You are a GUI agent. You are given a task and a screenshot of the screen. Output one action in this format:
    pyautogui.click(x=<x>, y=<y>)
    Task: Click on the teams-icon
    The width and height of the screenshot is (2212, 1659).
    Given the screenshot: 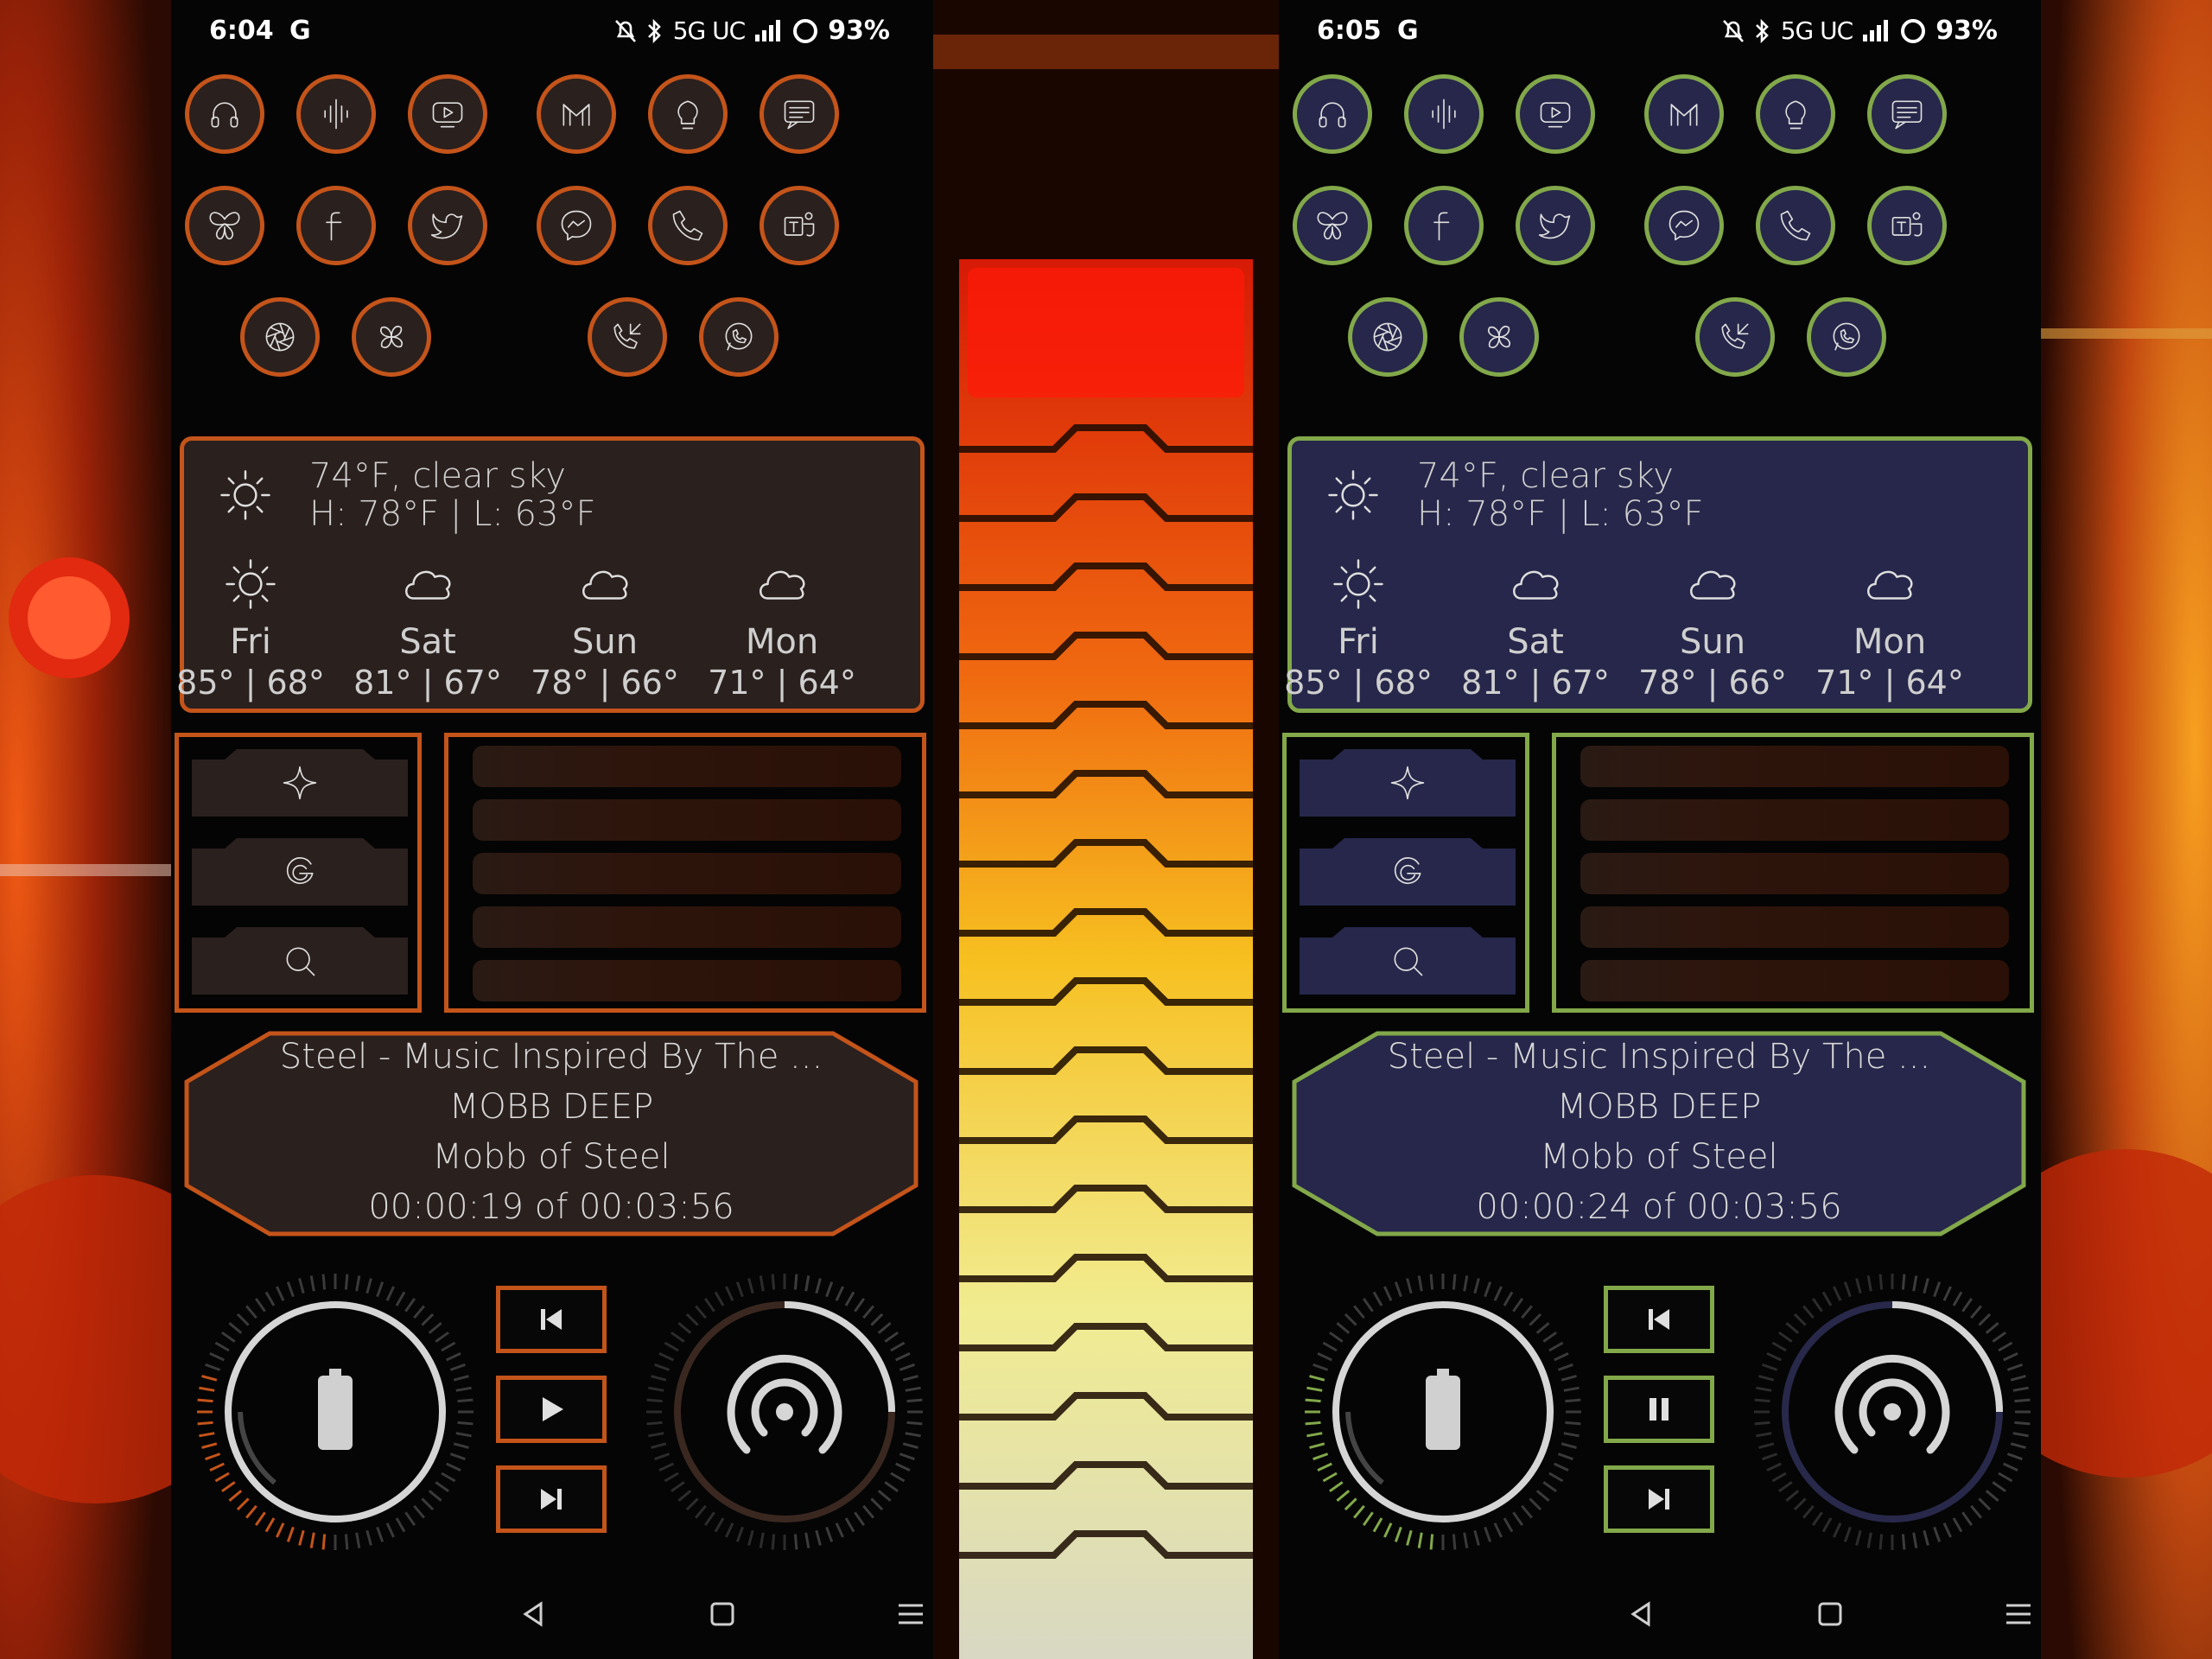 What is the action you would take?
    pyautogui.click(x=799, y=224)
    